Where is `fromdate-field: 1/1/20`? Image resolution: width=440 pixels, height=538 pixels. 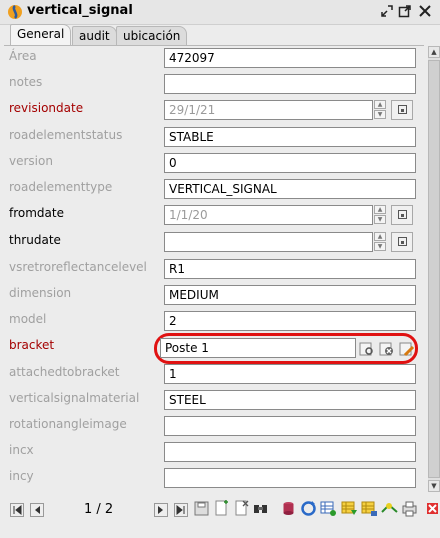 fromdate-field: 1/1/20 is located at coordinates (268, 215).